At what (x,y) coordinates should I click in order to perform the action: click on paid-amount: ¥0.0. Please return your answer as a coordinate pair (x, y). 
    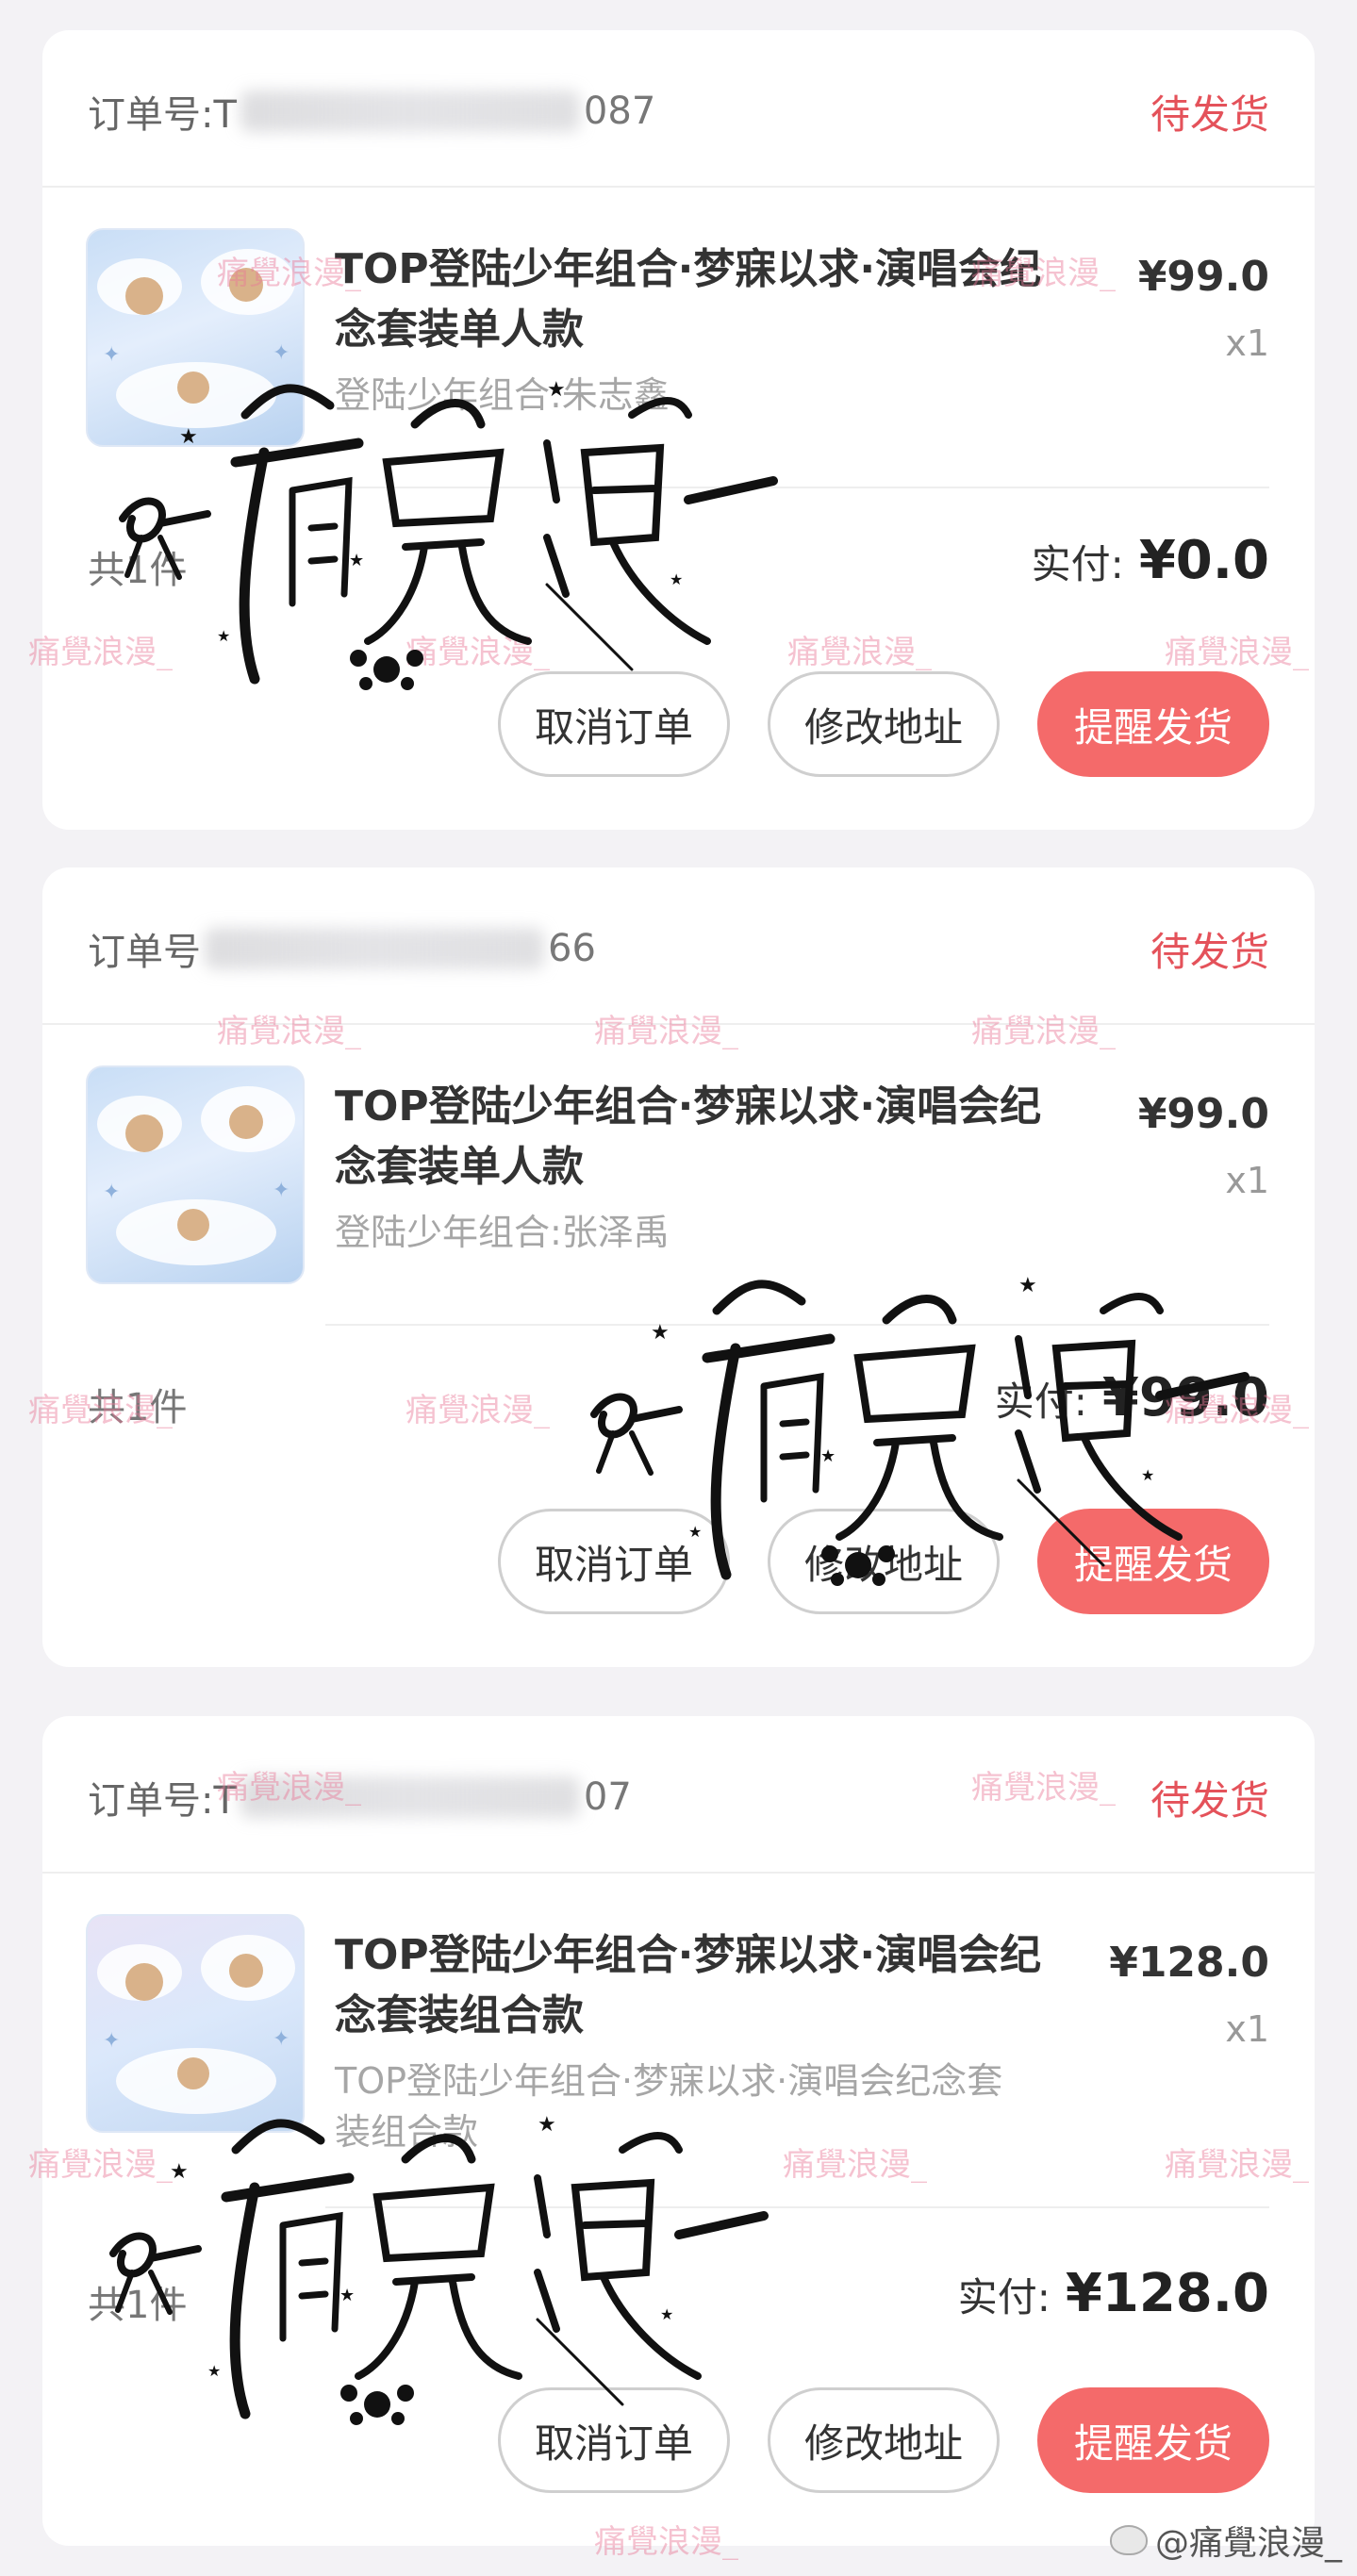
    Looking at the image, I should click on (1203, 560).